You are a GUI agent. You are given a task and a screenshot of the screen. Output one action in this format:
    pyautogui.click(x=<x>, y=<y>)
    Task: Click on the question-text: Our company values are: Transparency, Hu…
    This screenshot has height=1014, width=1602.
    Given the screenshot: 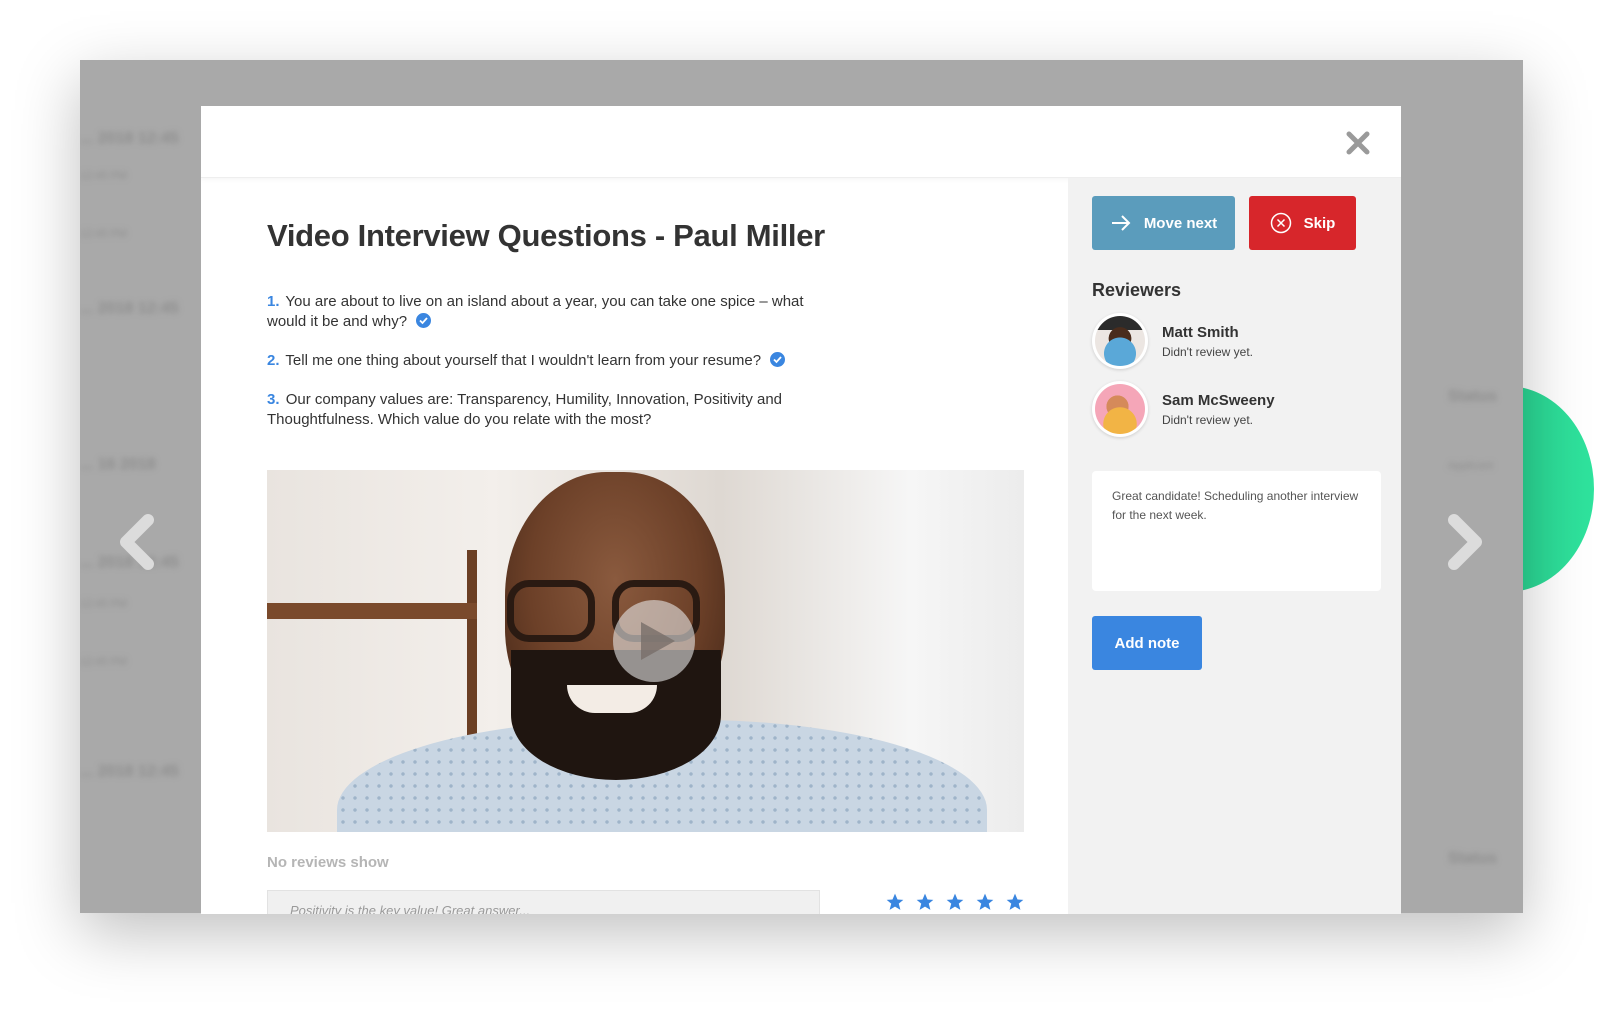 What is the action you would take?
    pyautogui.click(x=525, y=409)
    